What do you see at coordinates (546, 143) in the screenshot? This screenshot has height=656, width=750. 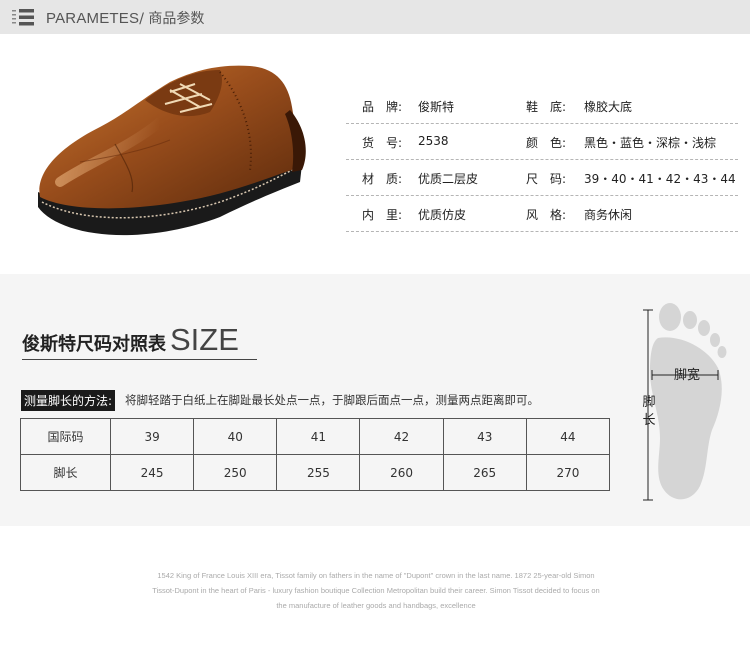 I see `param-label: 颜 色:` at bounding box center [546, 143].